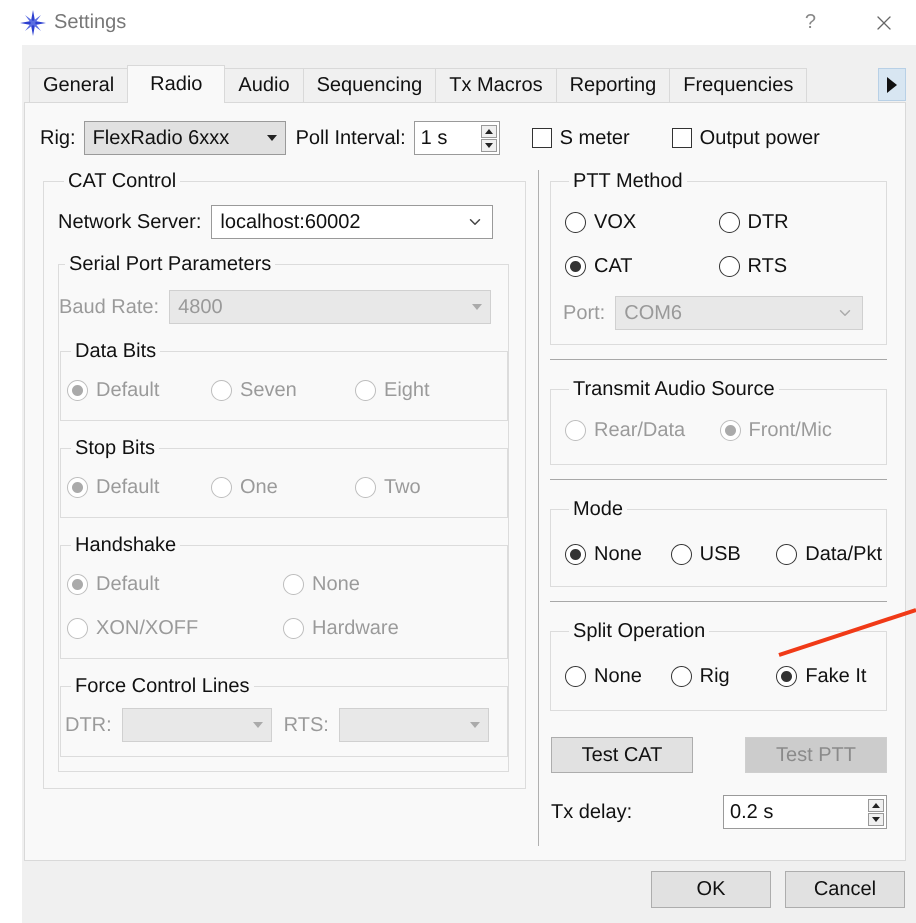 Image resolution: width=916 pixels, height=923 pixels. What do you see at coordinates (790, 430) in the screenshot?
I see `radio-label: Front/Mic` at bounding box center [790, 430].